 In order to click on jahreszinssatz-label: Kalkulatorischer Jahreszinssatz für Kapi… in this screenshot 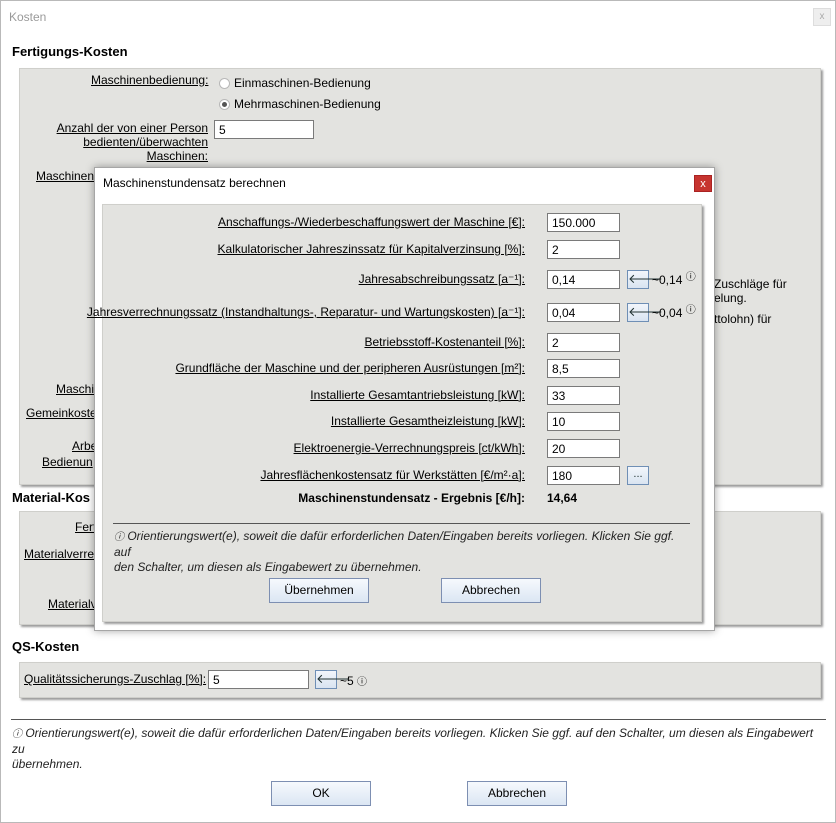, I will do `click(371, 249)`.